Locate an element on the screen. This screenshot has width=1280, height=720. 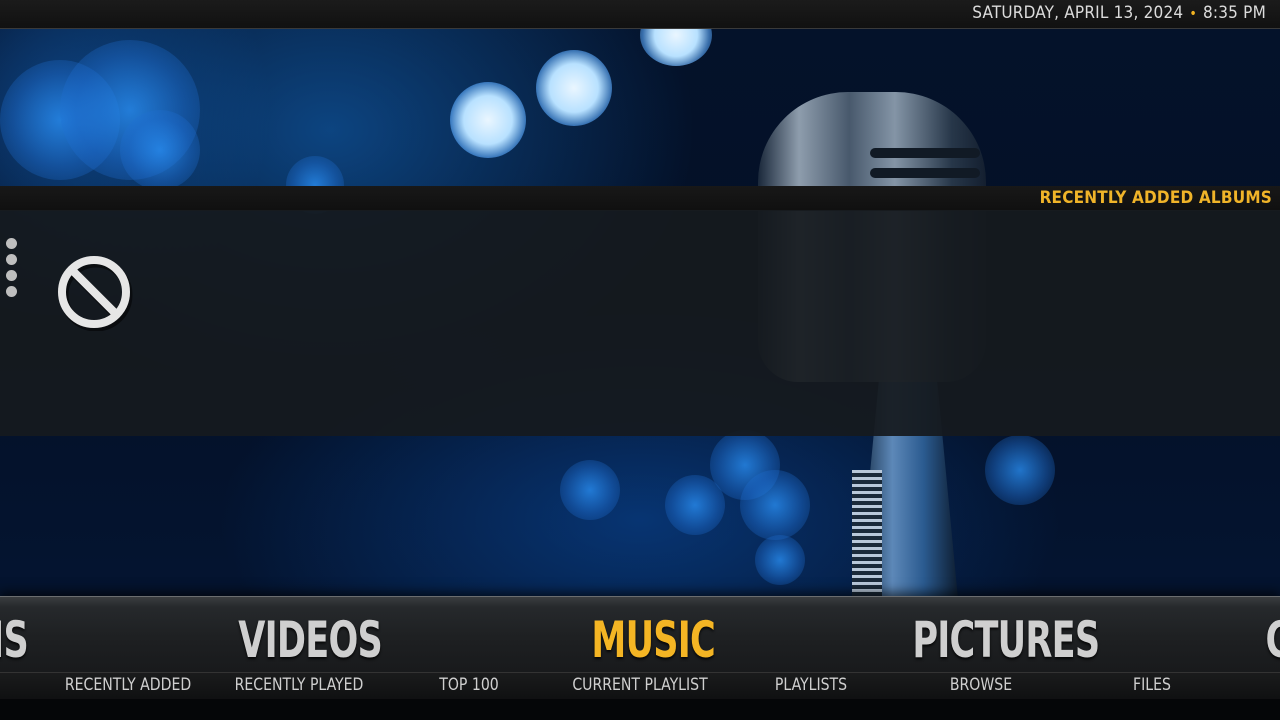
section-header: RECENTLY ADDED ALBUMS is located at coordinates (640, 198).